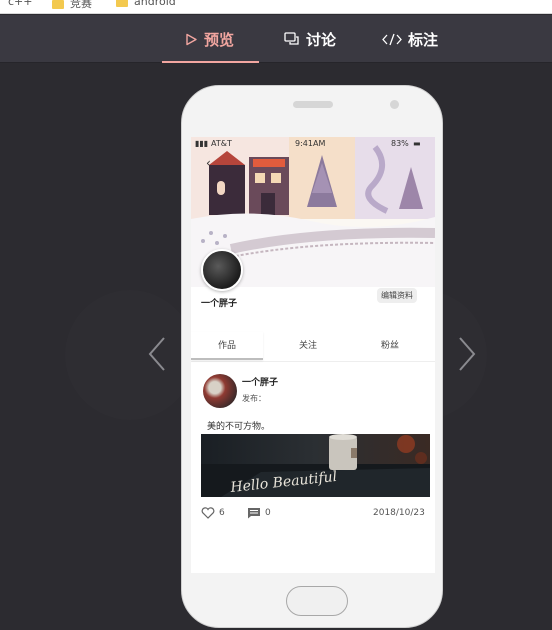 The height and width of the screenshot is (630, 552). Describe the element at coordinates (254, 513) in the screenshot. I see `comment-icon` at that location.